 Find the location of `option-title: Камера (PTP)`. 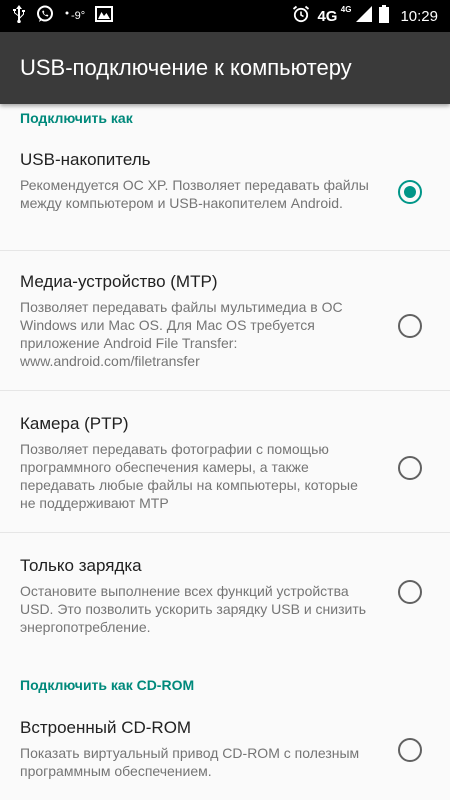

option-title: Камера (PTP) is located at coordinates (74, 423).